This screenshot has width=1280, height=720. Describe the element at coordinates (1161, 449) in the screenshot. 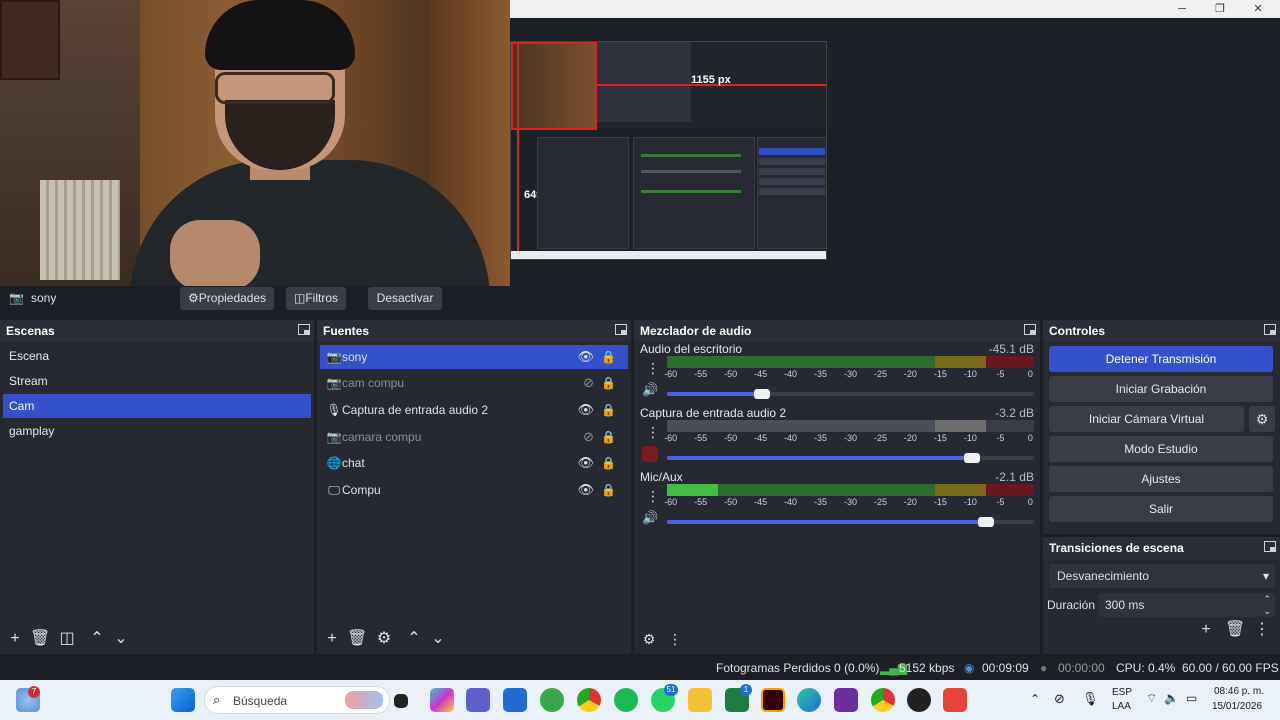

I see `studio-mode-button: Modo Estudio` at that location.